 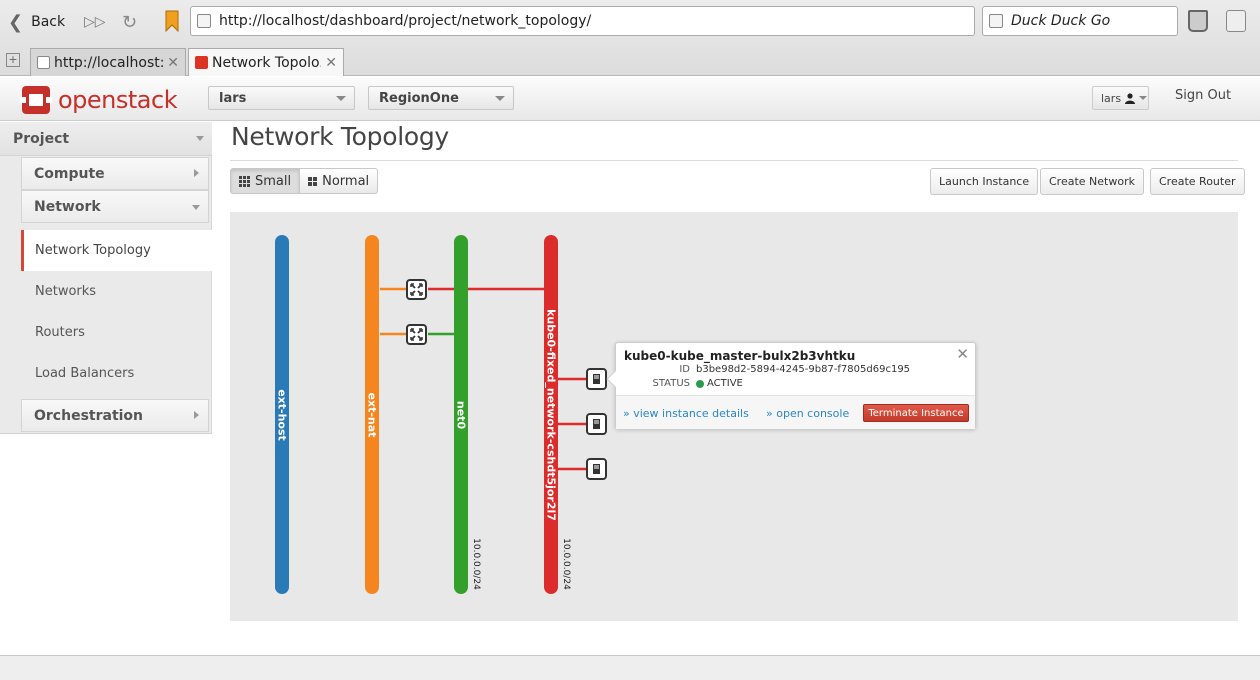 I want to click on view-instance-details-link: » view instance details, so click(x=686, y=413).